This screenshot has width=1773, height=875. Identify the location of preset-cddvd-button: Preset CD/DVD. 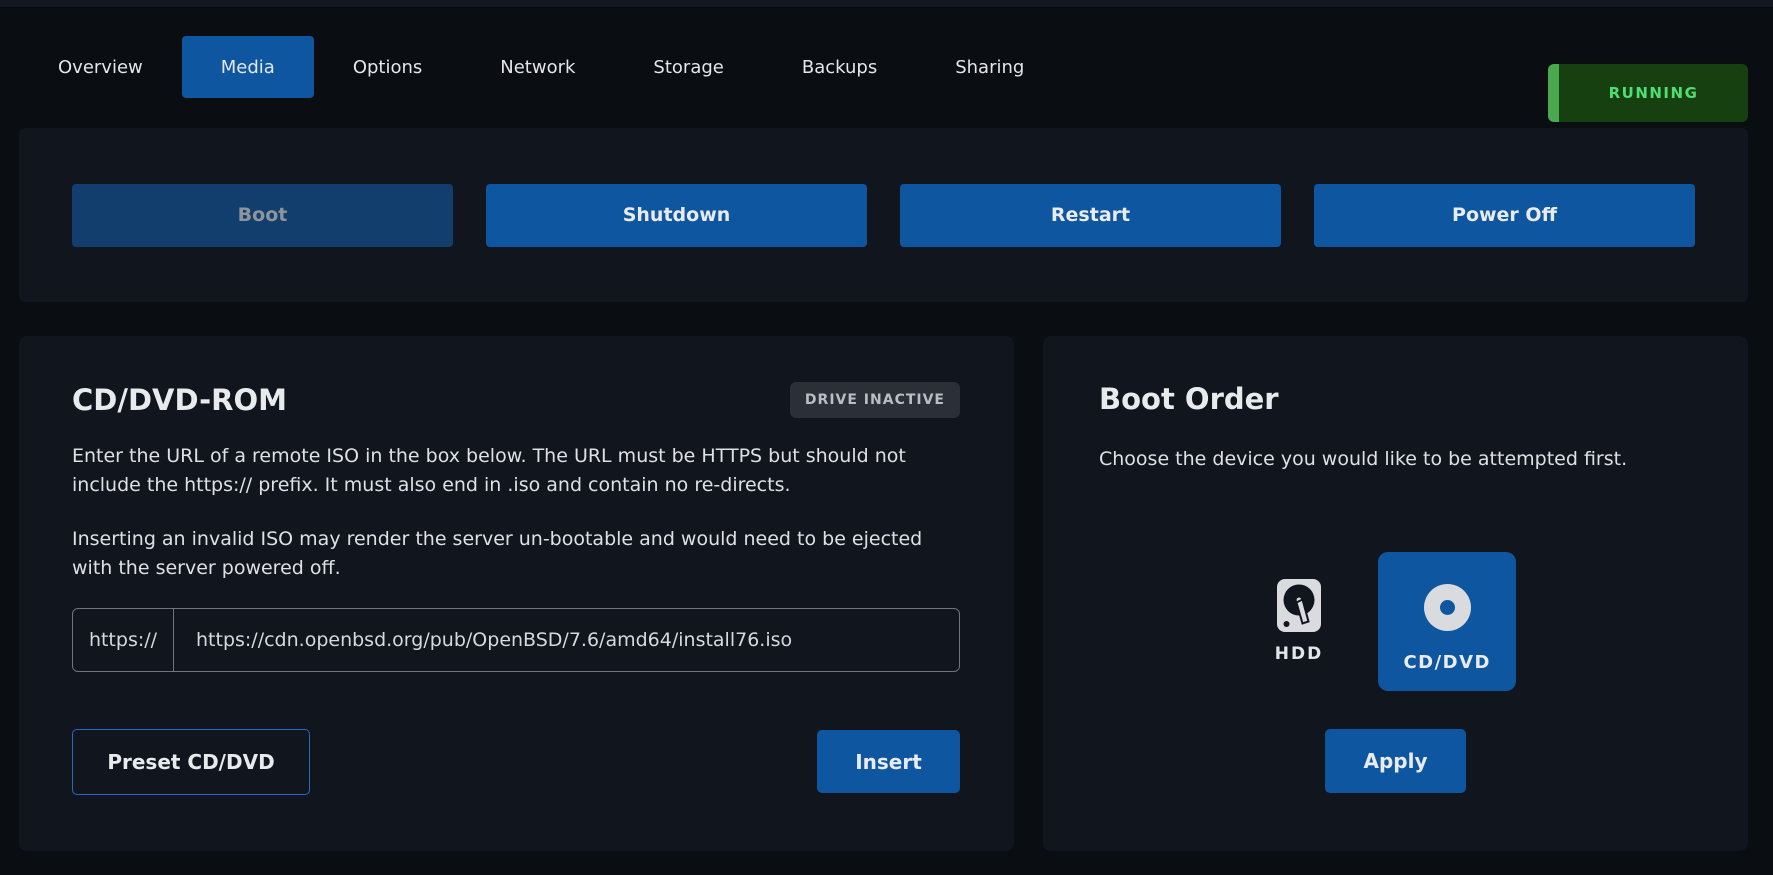
(191, 761).